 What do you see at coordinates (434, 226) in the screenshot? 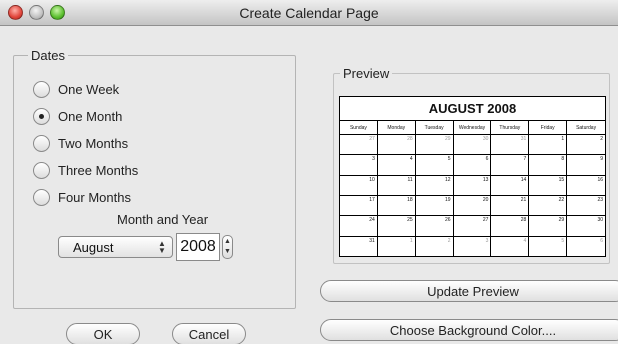
I see `calendar-day-cell: 26` at bounding box center [434, 226].